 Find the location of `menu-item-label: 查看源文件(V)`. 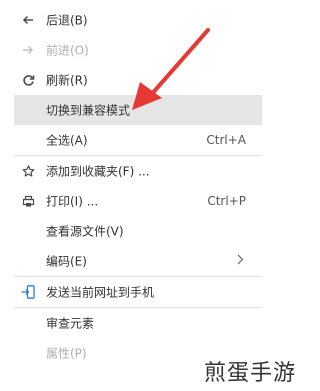

menu-item-label: 查看源文件(V) is located at coordinates (85, 231).